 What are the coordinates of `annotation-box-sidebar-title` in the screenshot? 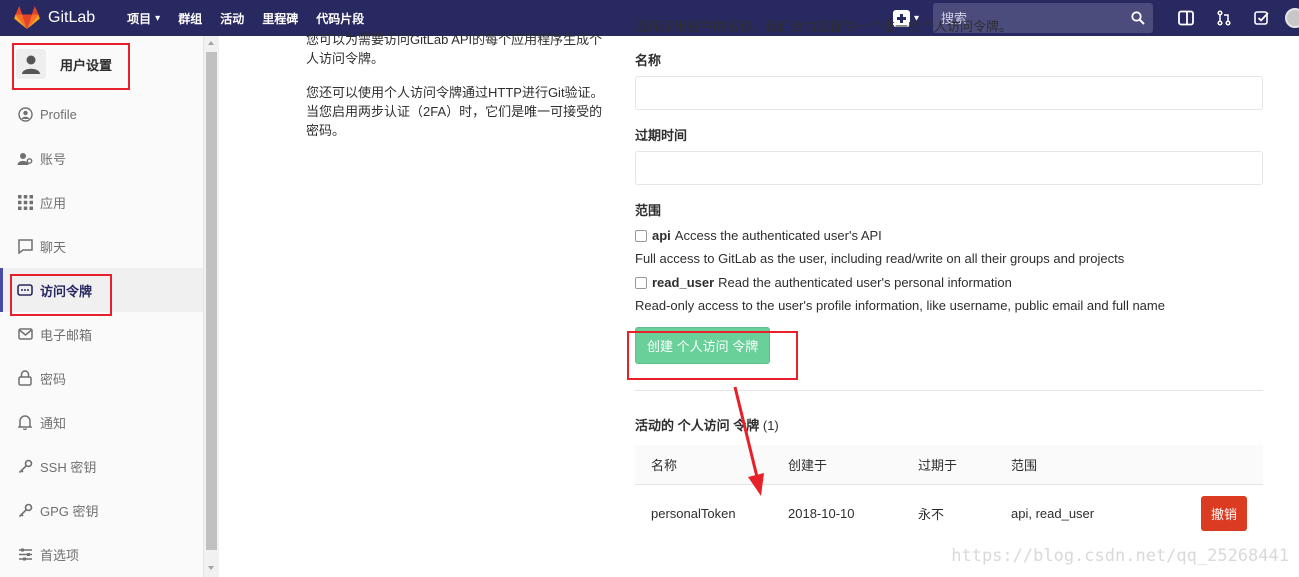 It's located at (71, 66).